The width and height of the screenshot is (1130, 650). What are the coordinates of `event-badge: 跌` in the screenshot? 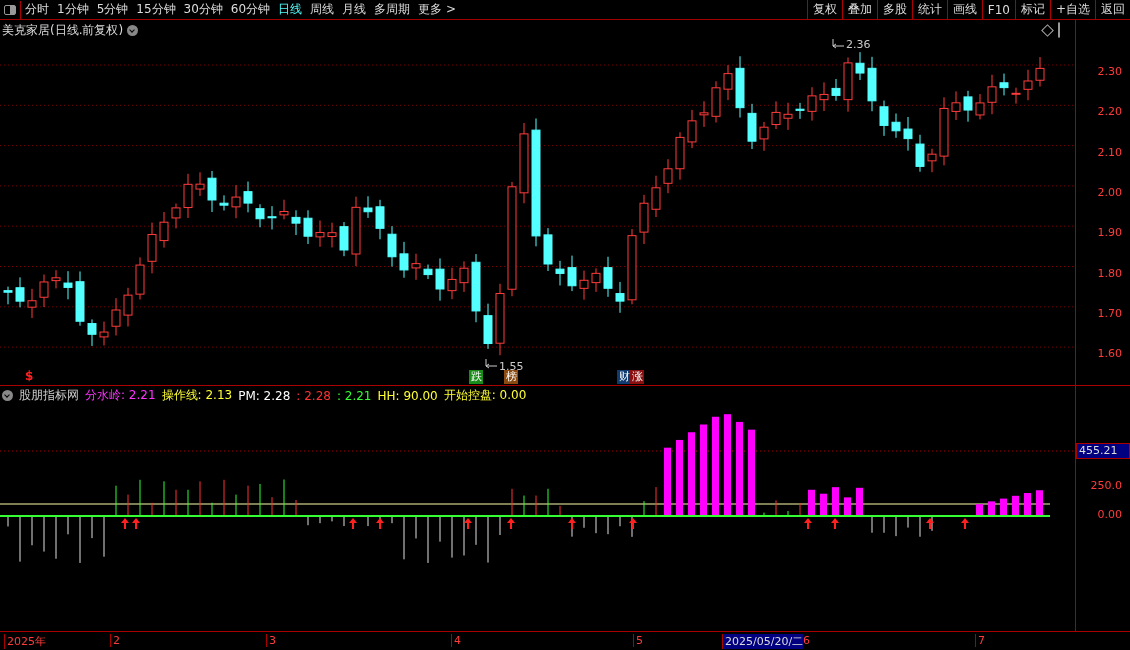 It's located at (476, 377).